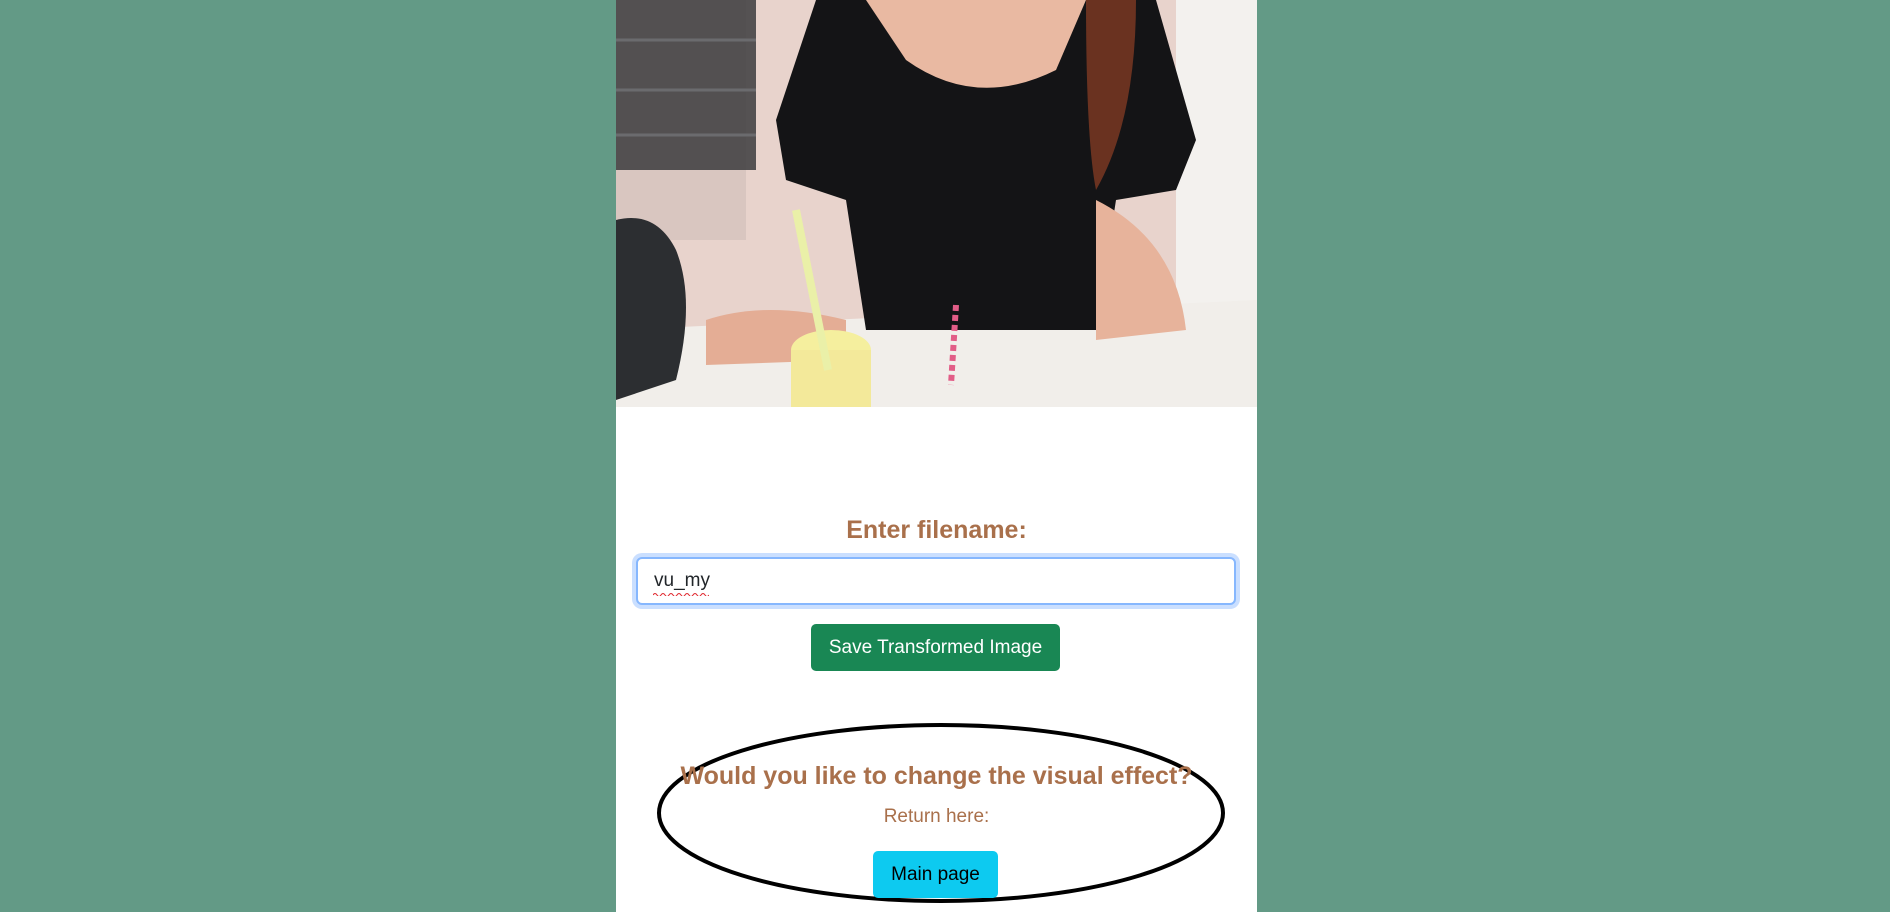 This screenshot has height=912, width=1890. Describe the element at coordinates (935, 874) in the screenshot. I see `main-page-button: Main page` at that location.